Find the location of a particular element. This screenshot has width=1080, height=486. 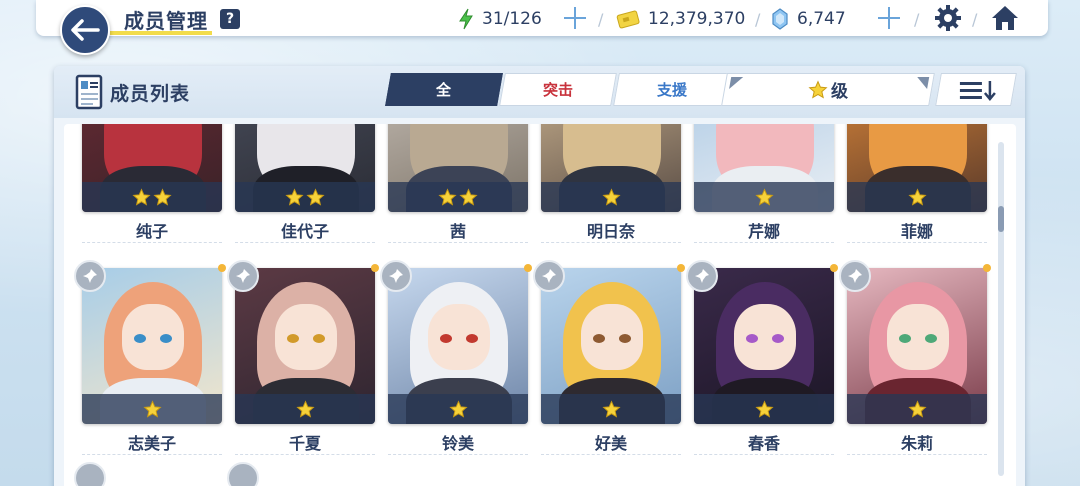

back-button is located at coordinates (85, 30).